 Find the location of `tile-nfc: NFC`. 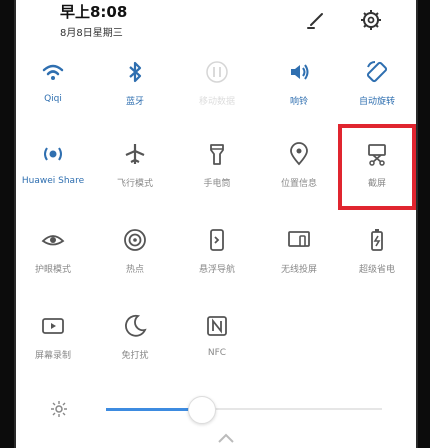

tile-nfc: NFC is located at coordinates (217, 335).